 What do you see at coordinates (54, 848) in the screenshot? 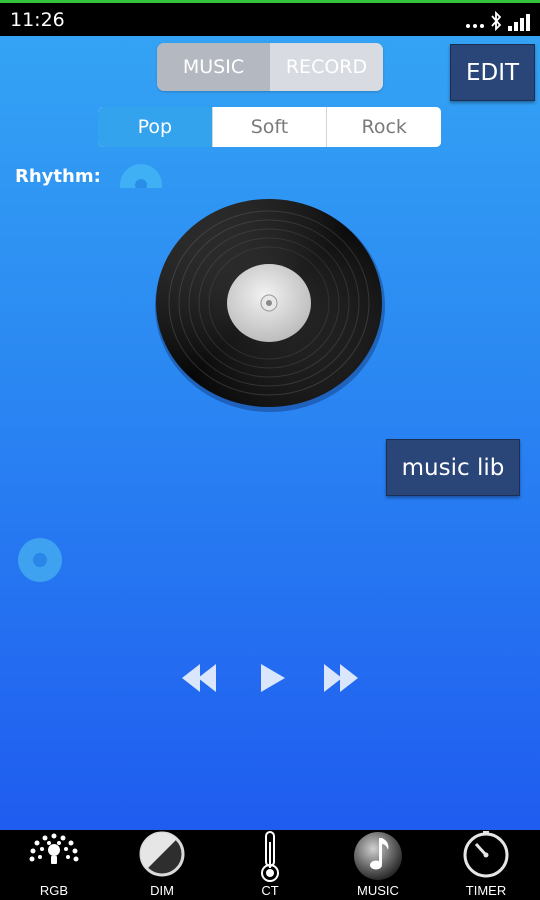
I see `rgb-icon` at bounding box center [54, 848].